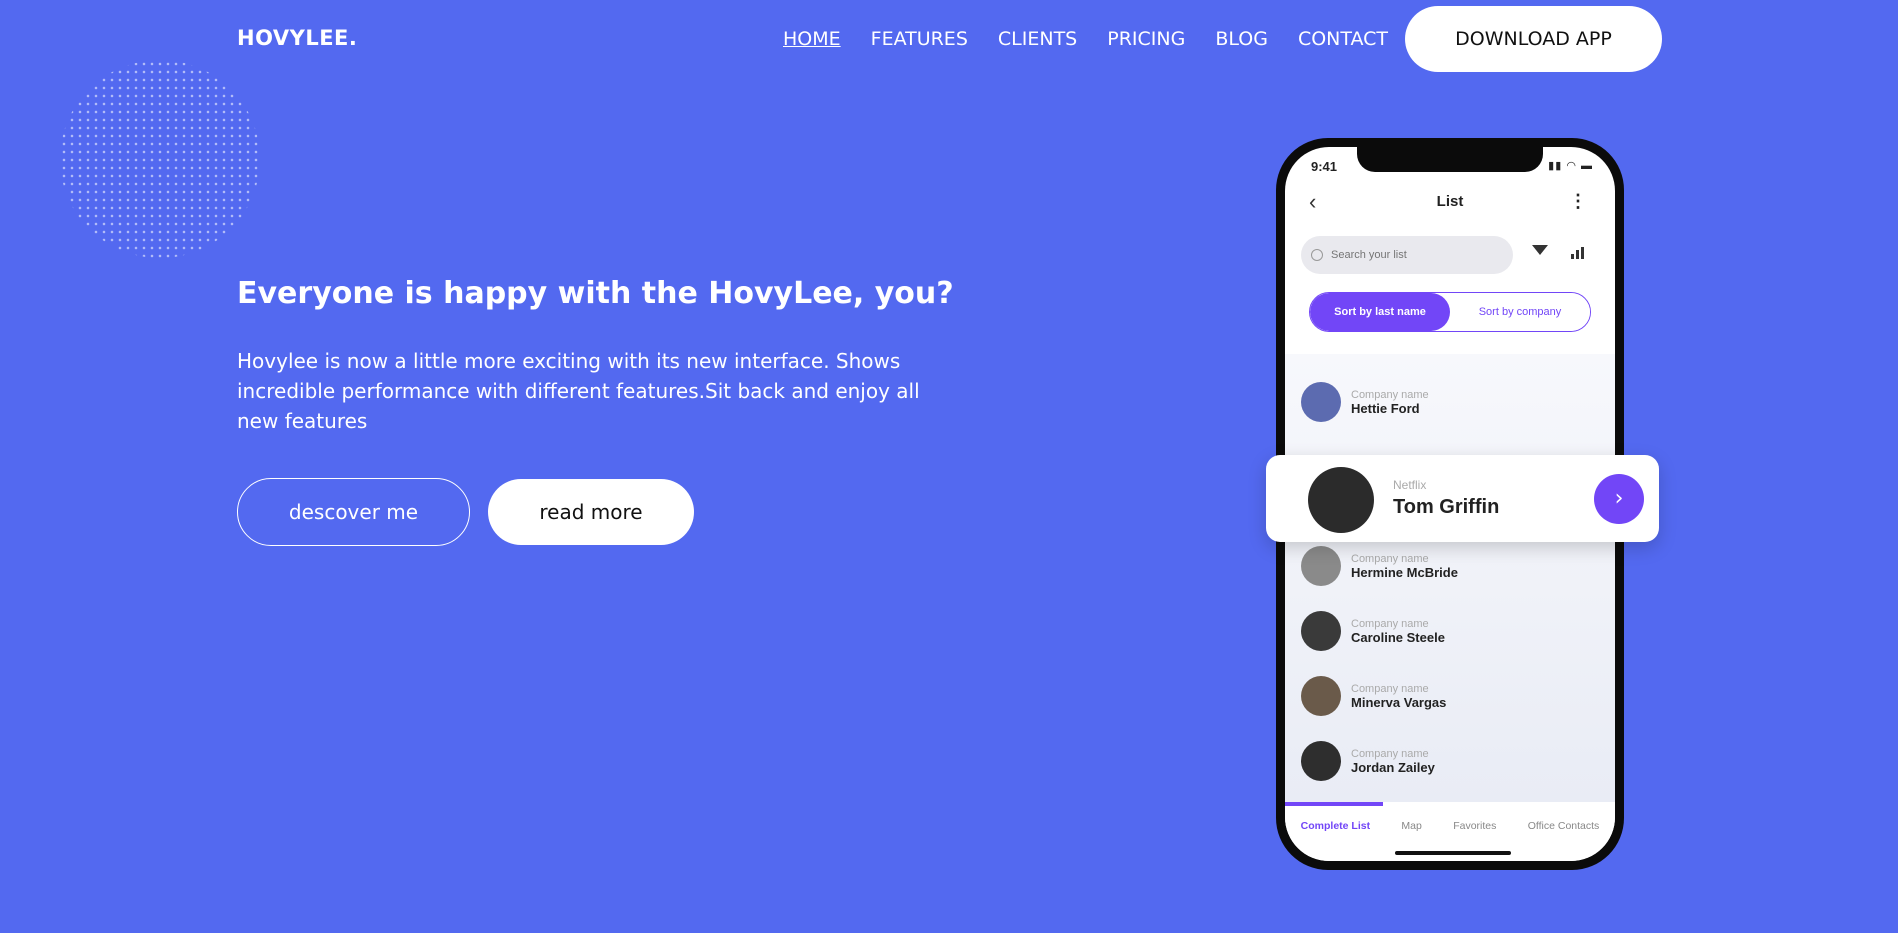  What do you see at coordinates (1343, 39) in the screenshot?
I see `nav-contact: CONTACT` at bounding box center [1343, 39].